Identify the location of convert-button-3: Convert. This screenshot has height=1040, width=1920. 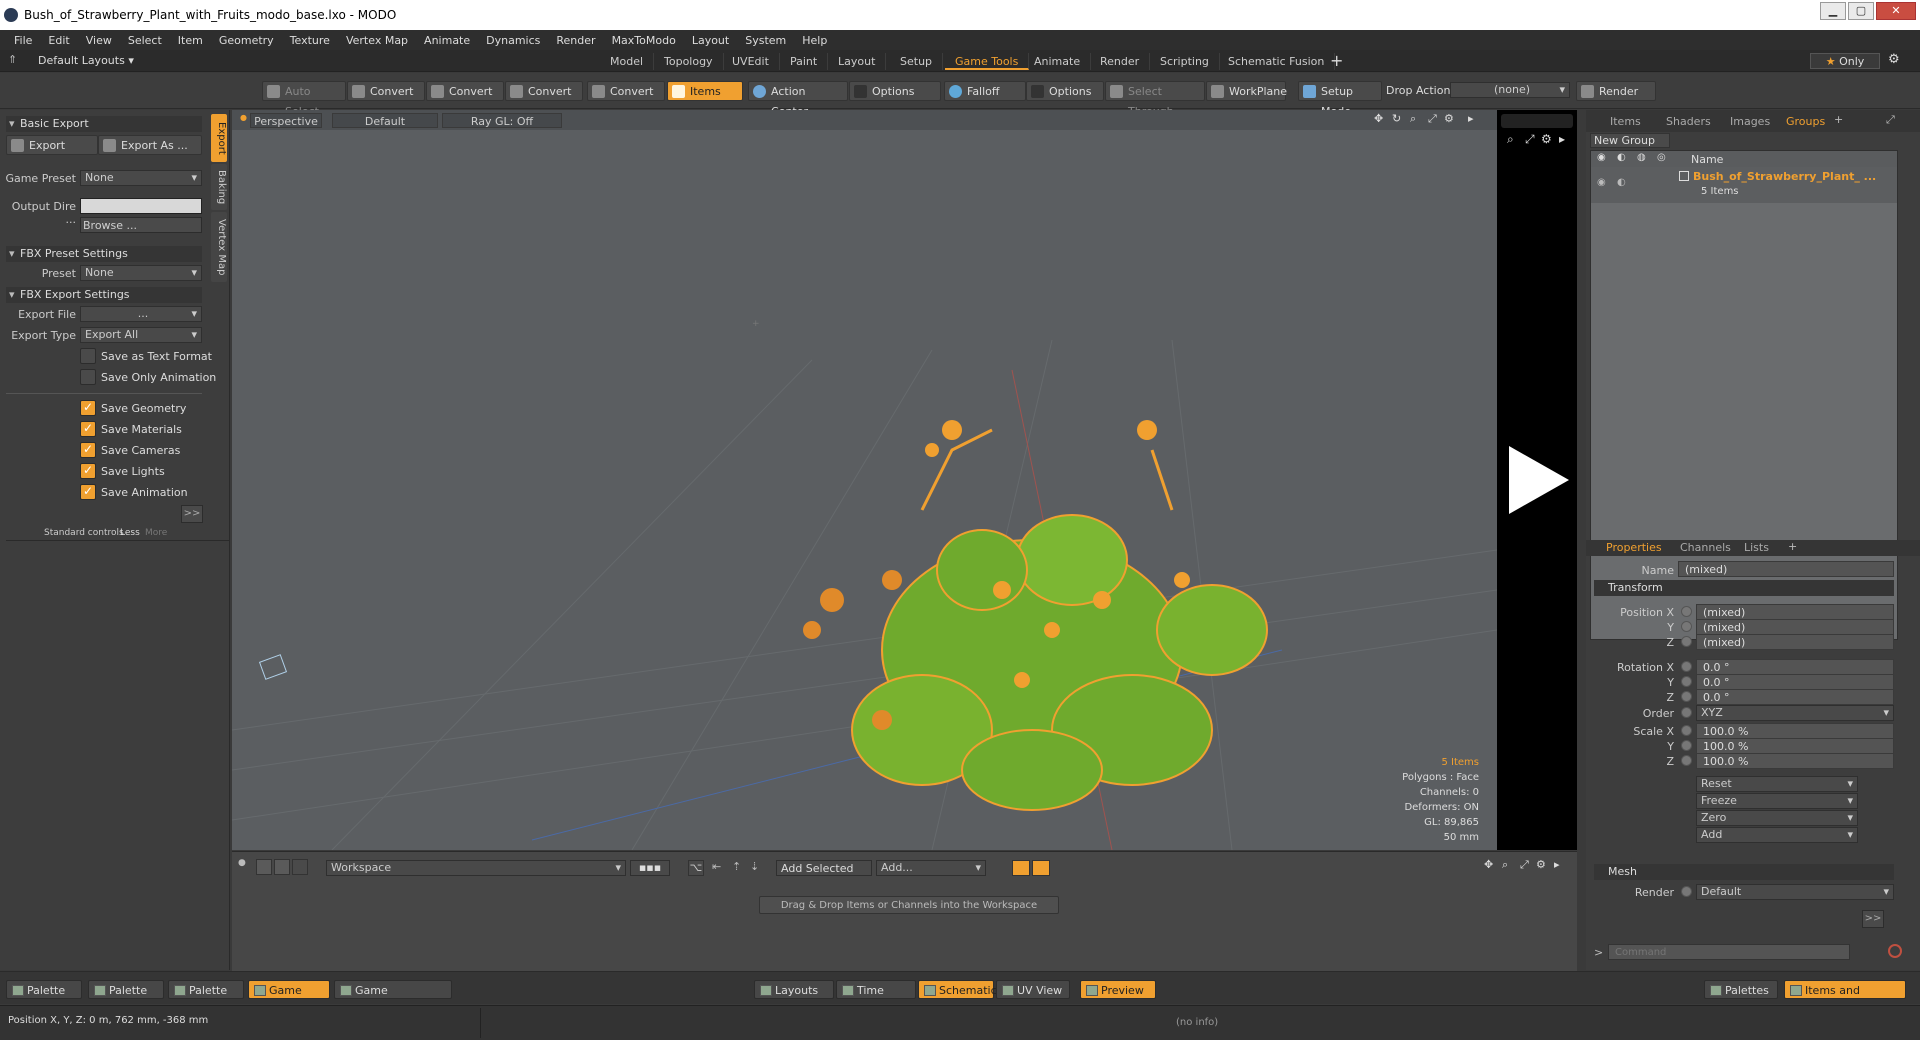
(544, 91).